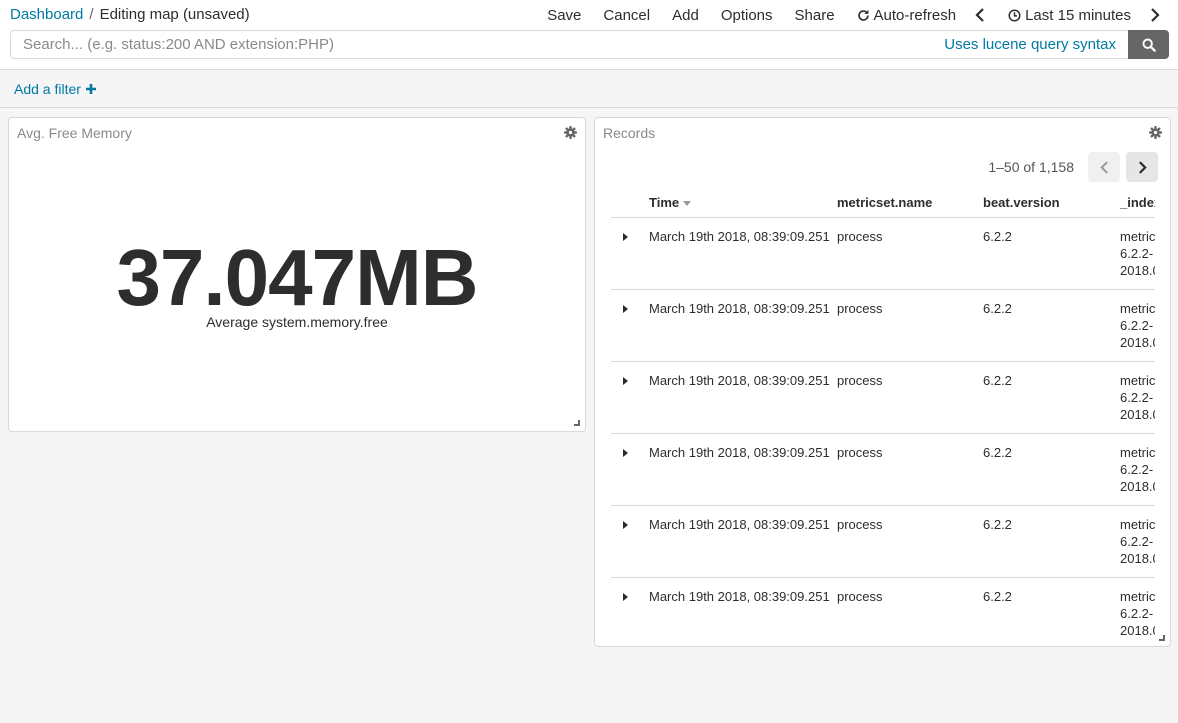  I want to click on plus-icon, so click(90, 89).